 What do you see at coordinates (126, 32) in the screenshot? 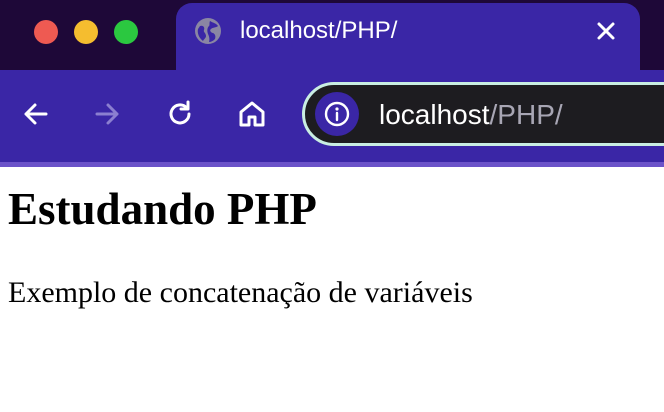
I see `window-maximize-button` at bounding box center [126, 32].